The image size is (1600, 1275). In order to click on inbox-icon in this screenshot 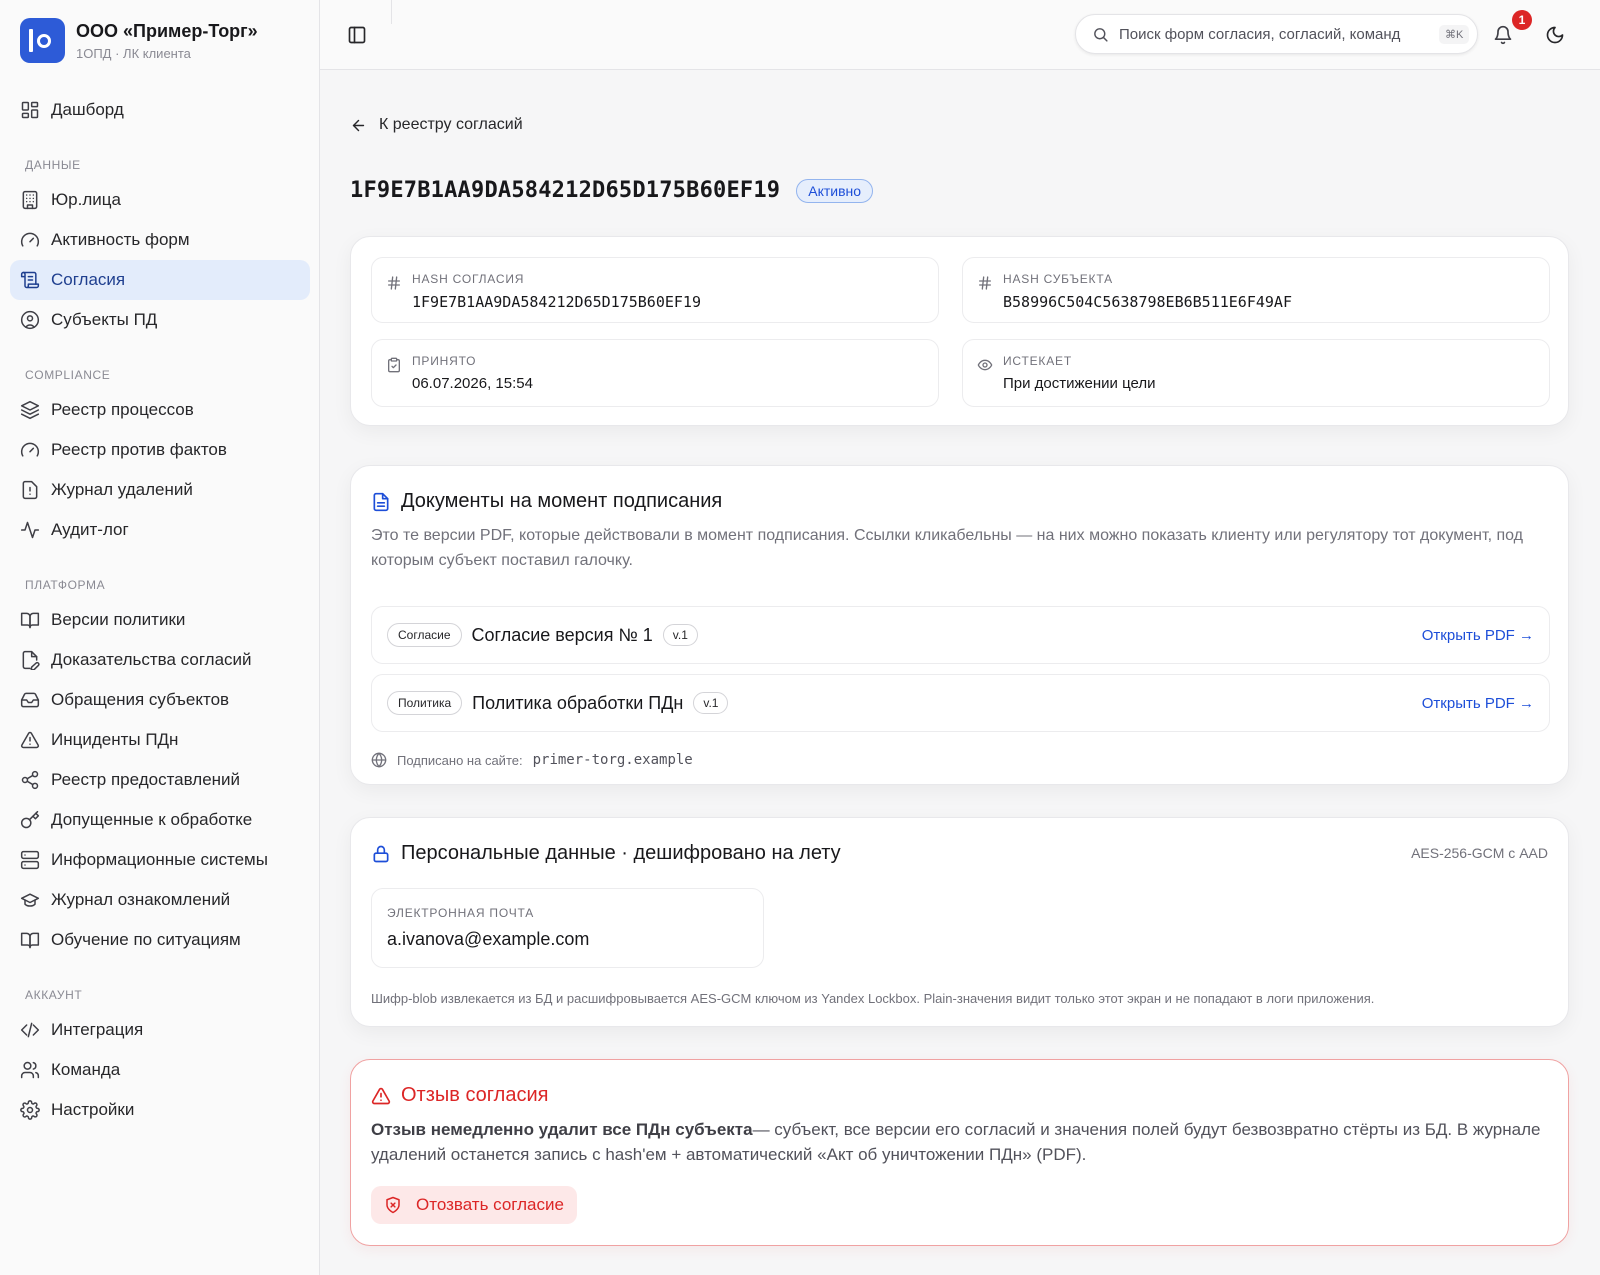, I will do `click(30, 700)`.